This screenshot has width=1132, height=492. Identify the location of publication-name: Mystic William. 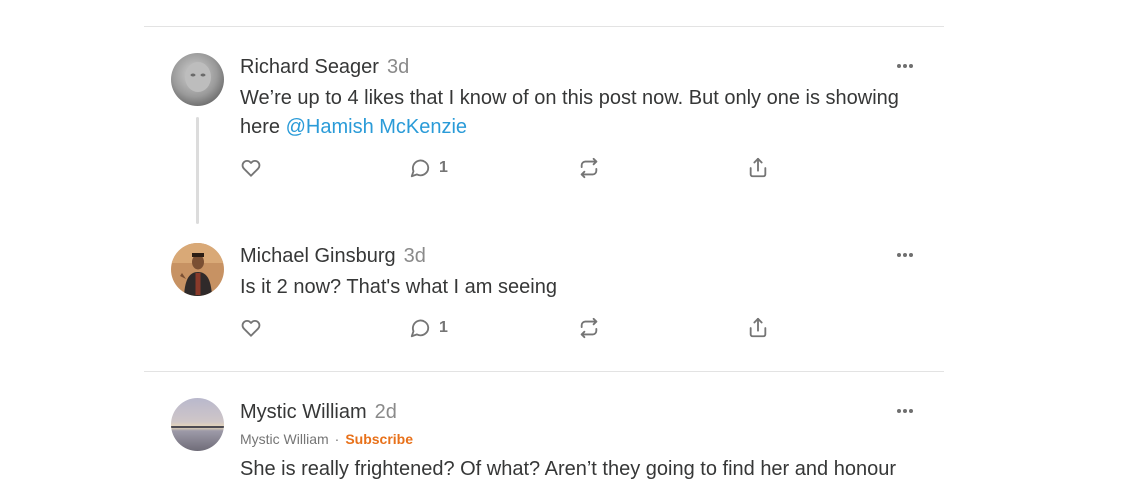
(284, 439).